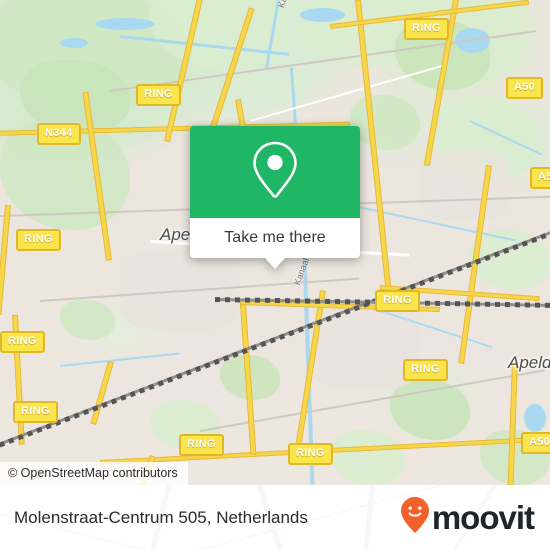  Describe the element at coordinates (415, 517) in the screenshot. I see `moovit-smiley-pin-icon` at that location.